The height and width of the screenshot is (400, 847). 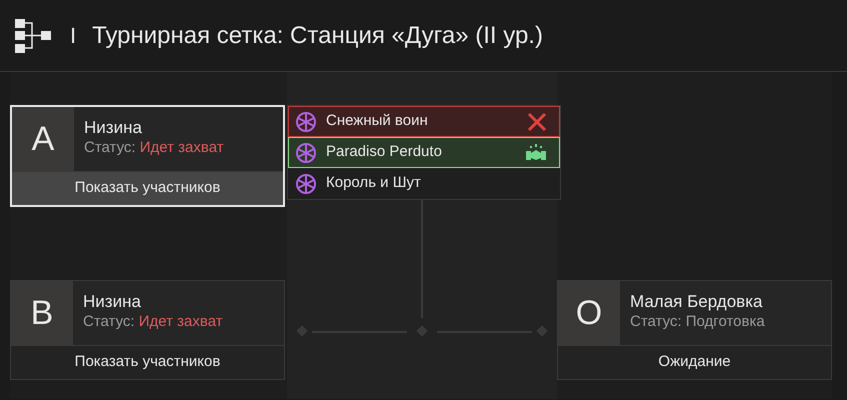 I want to click on team-letter: A, so click(x=43, y=139).